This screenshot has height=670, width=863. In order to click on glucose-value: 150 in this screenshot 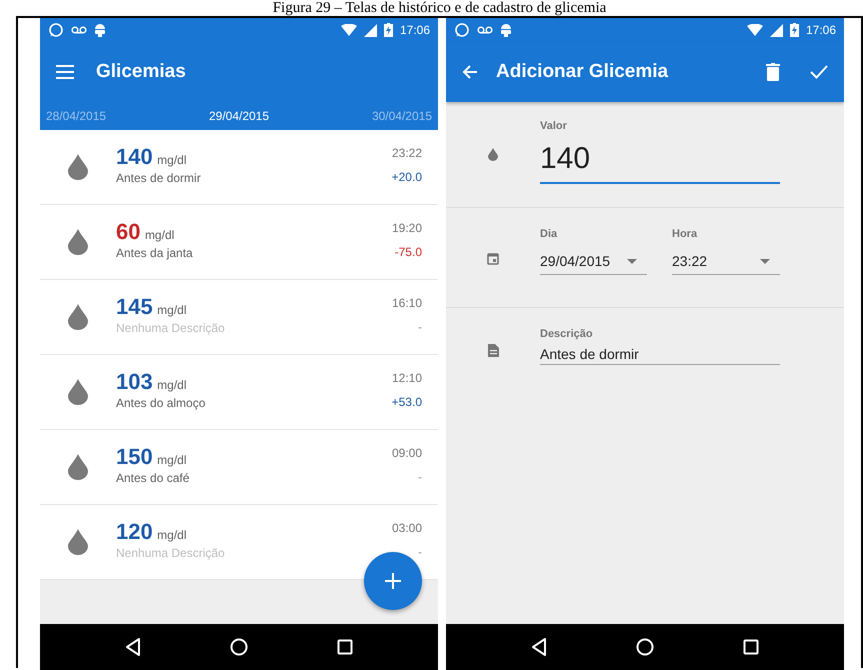, I will do `click(134, 456)`.